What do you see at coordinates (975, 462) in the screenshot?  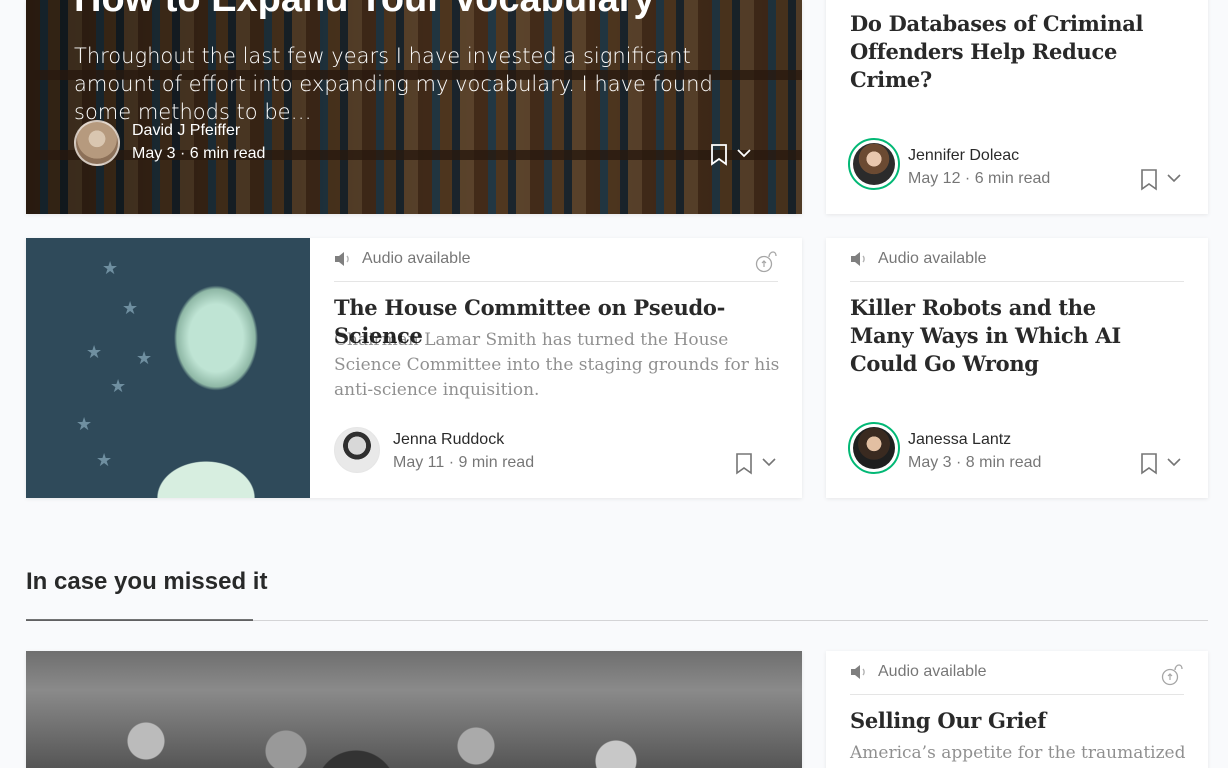 I see `post-meta: May 3 · 8 min read` at bounding box center [975, 462].